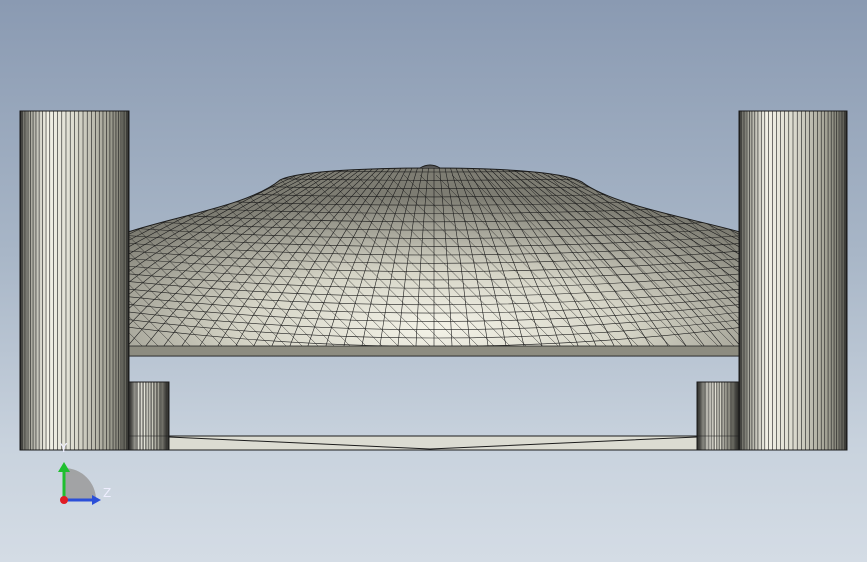 This screenshot has width=867, height=562. I want to click on triad-quadrant-shade, so click(80, 484).